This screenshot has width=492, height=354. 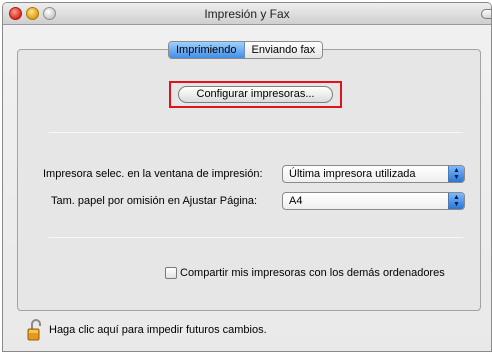 I want to click on title-bar: Impresión y Fax, so click(x=247, y=14).